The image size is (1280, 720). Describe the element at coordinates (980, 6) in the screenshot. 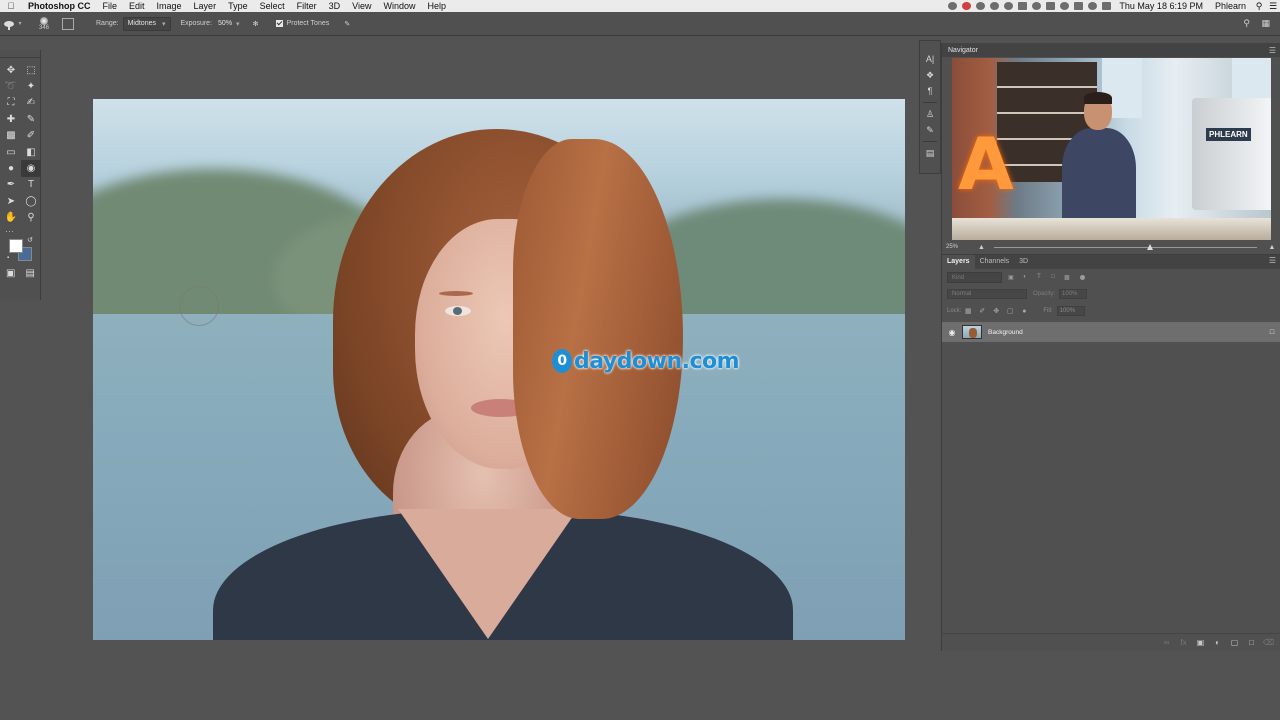

I see `dropbox-icon` at that location.